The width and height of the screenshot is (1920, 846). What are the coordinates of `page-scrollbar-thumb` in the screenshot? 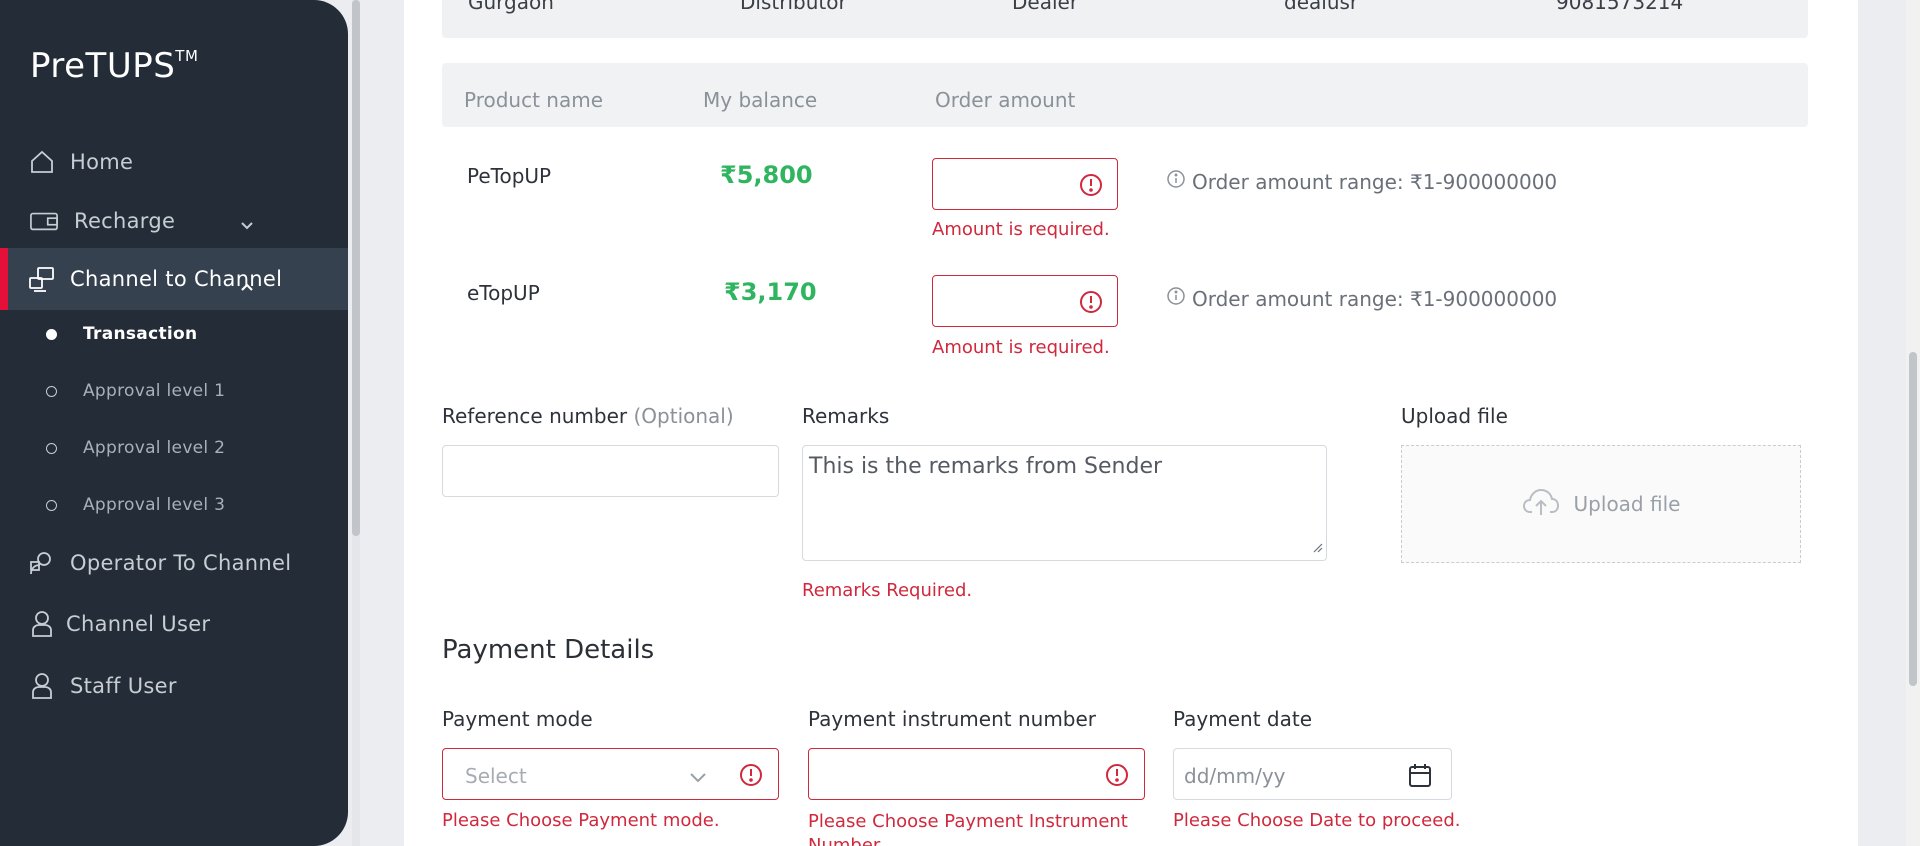 It's located at (1913, 519).